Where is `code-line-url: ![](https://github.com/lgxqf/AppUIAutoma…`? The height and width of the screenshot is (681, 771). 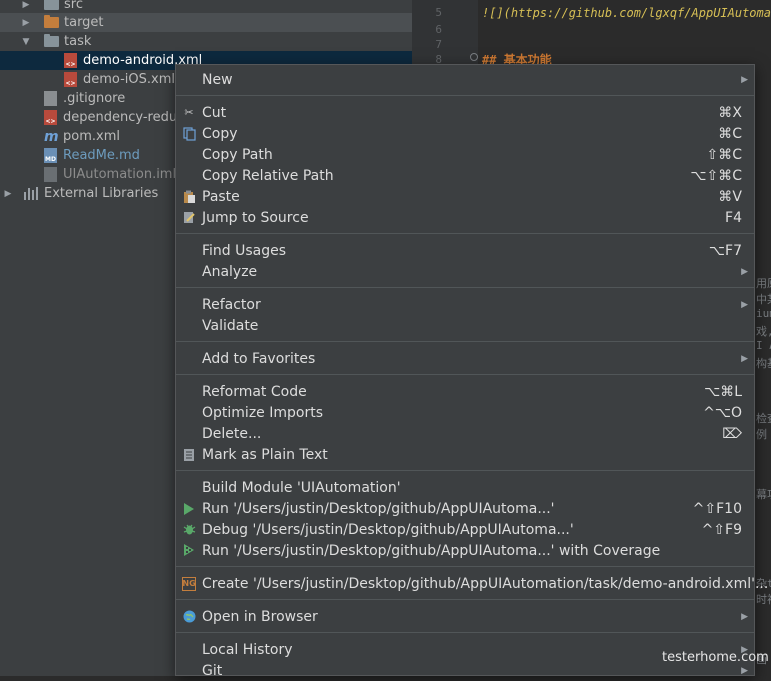 code-line-url: ![](https://github.com/lgxqf/AppUIAutoma… is located at coordinates (626, 13).